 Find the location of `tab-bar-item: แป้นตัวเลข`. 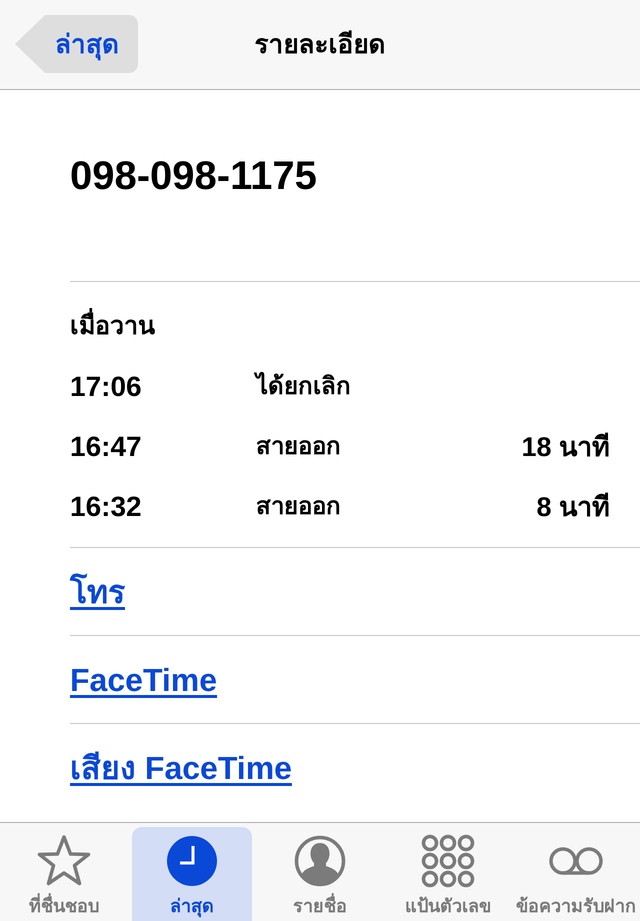

tab-bar-item: แป้นตัวเลข is located at coordinates (448, 874).